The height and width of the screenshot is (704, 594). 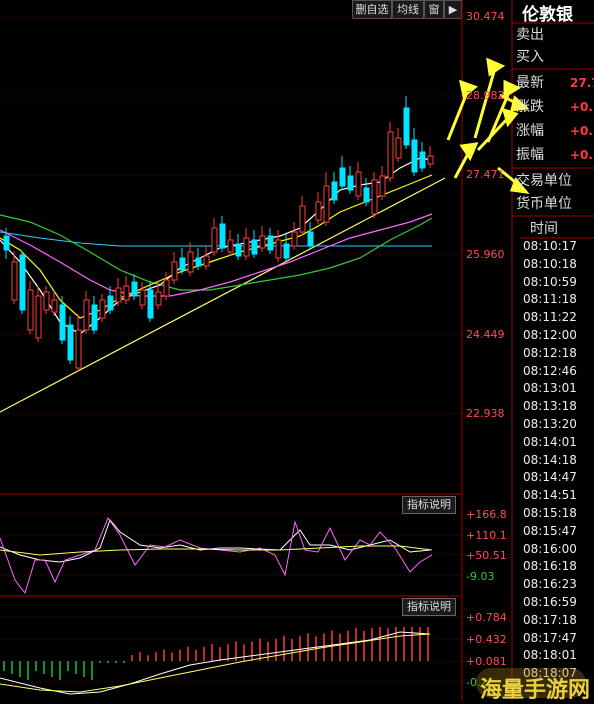 What do you see at coordinates (544, 204) in the screenshot?
I see `currency-unit-label: 货币单位` at bounding box center [544, 204].